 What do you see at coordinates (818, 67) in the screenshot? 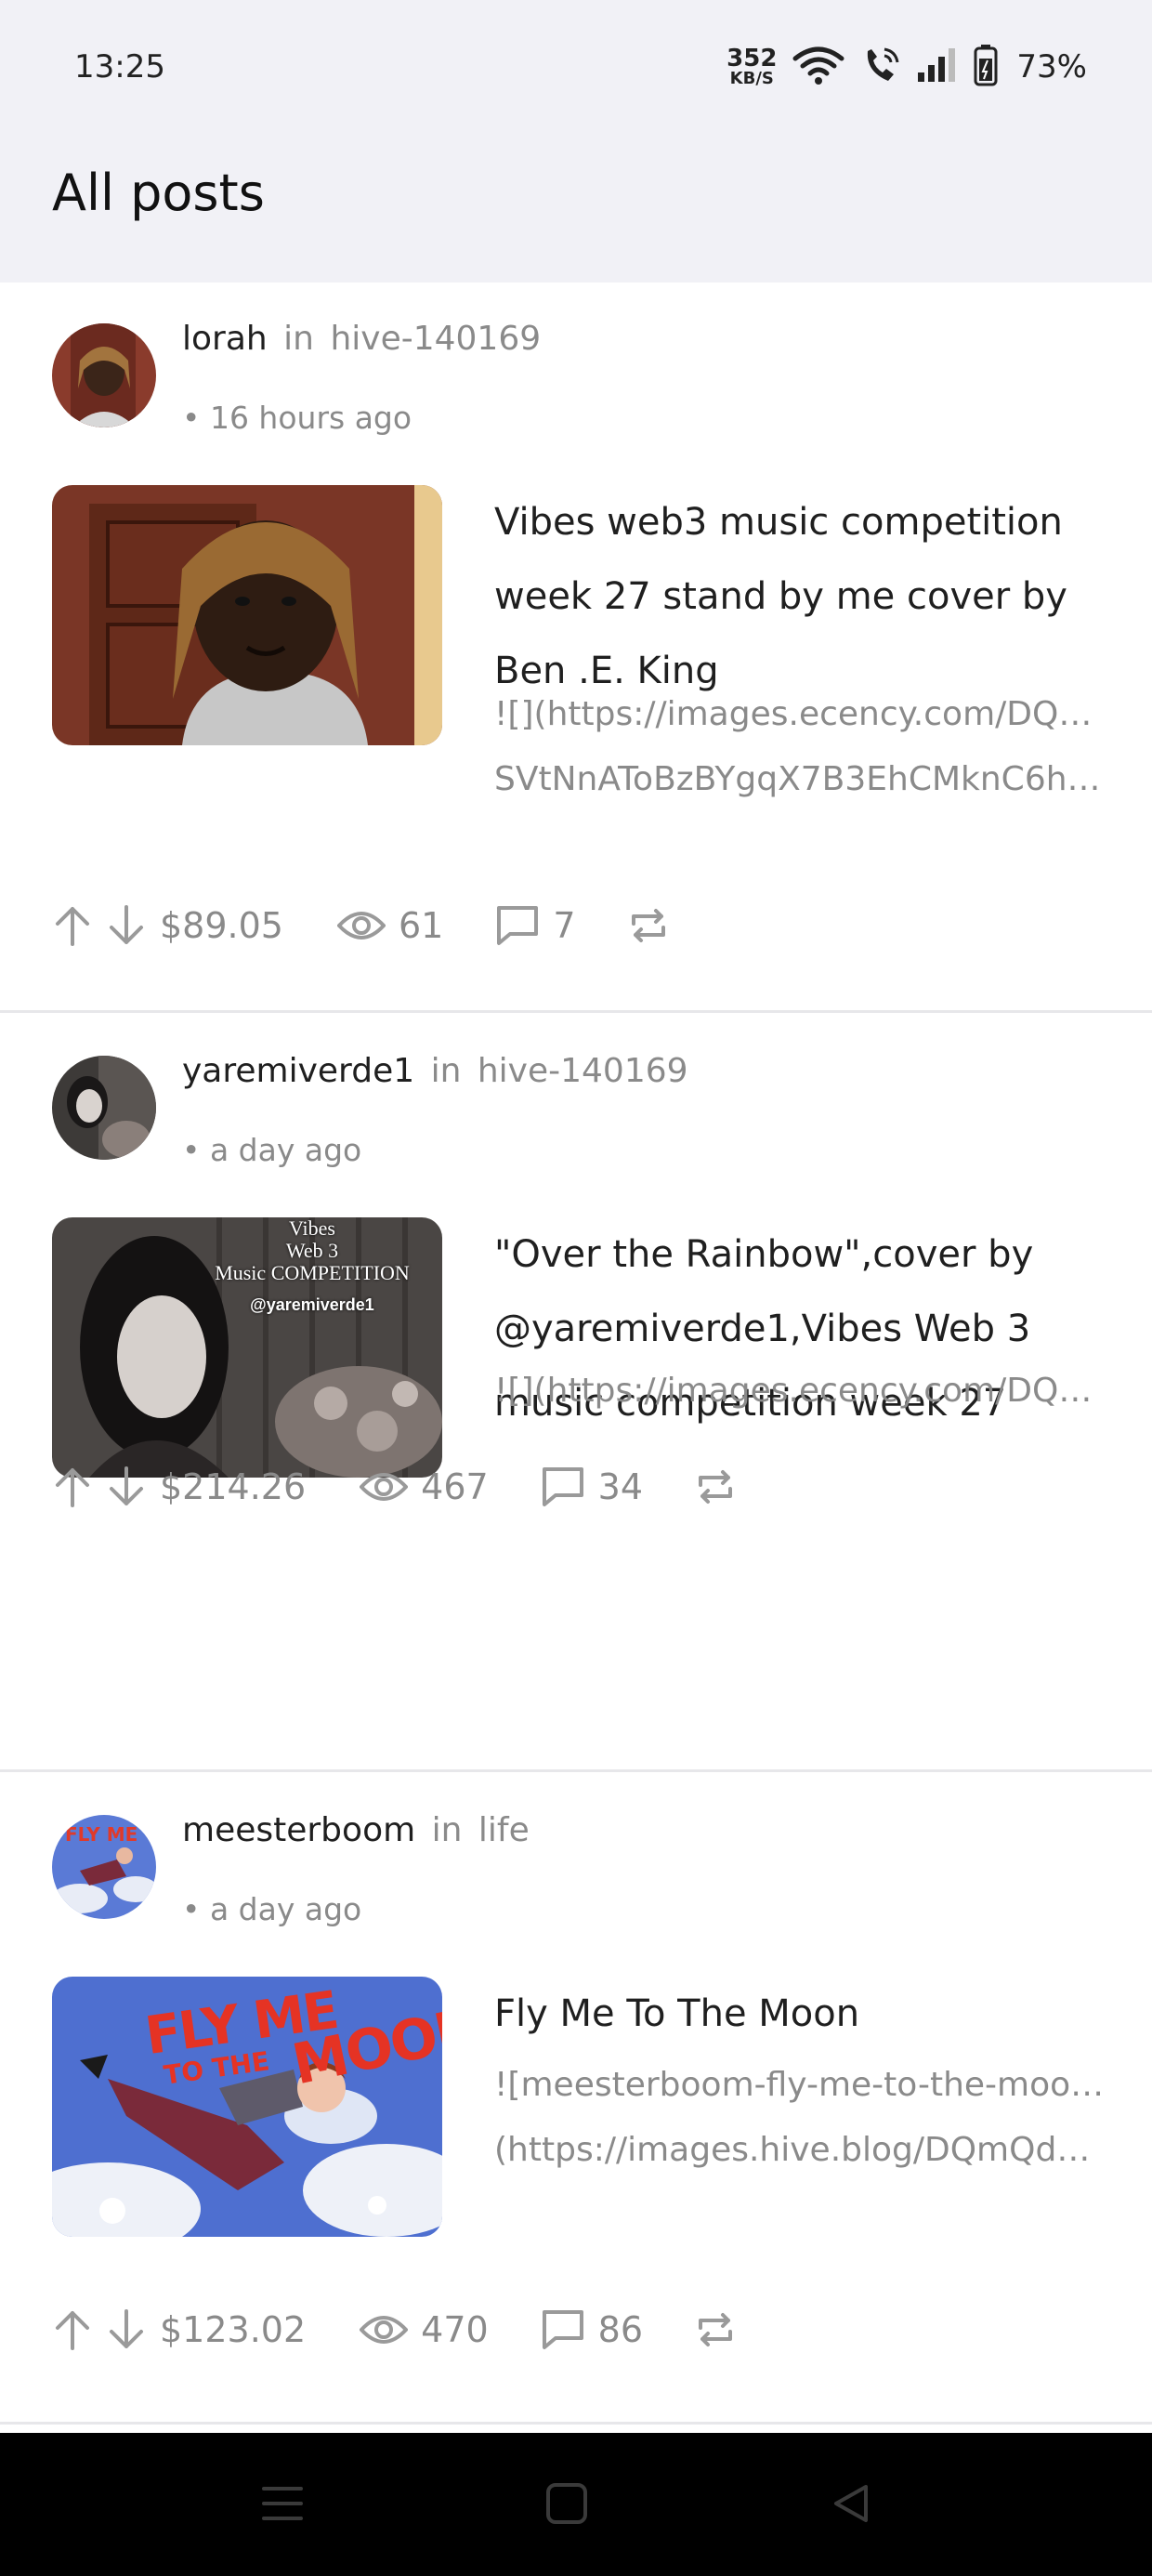
I see `wifi-icon` at bounding box center [818, 67].